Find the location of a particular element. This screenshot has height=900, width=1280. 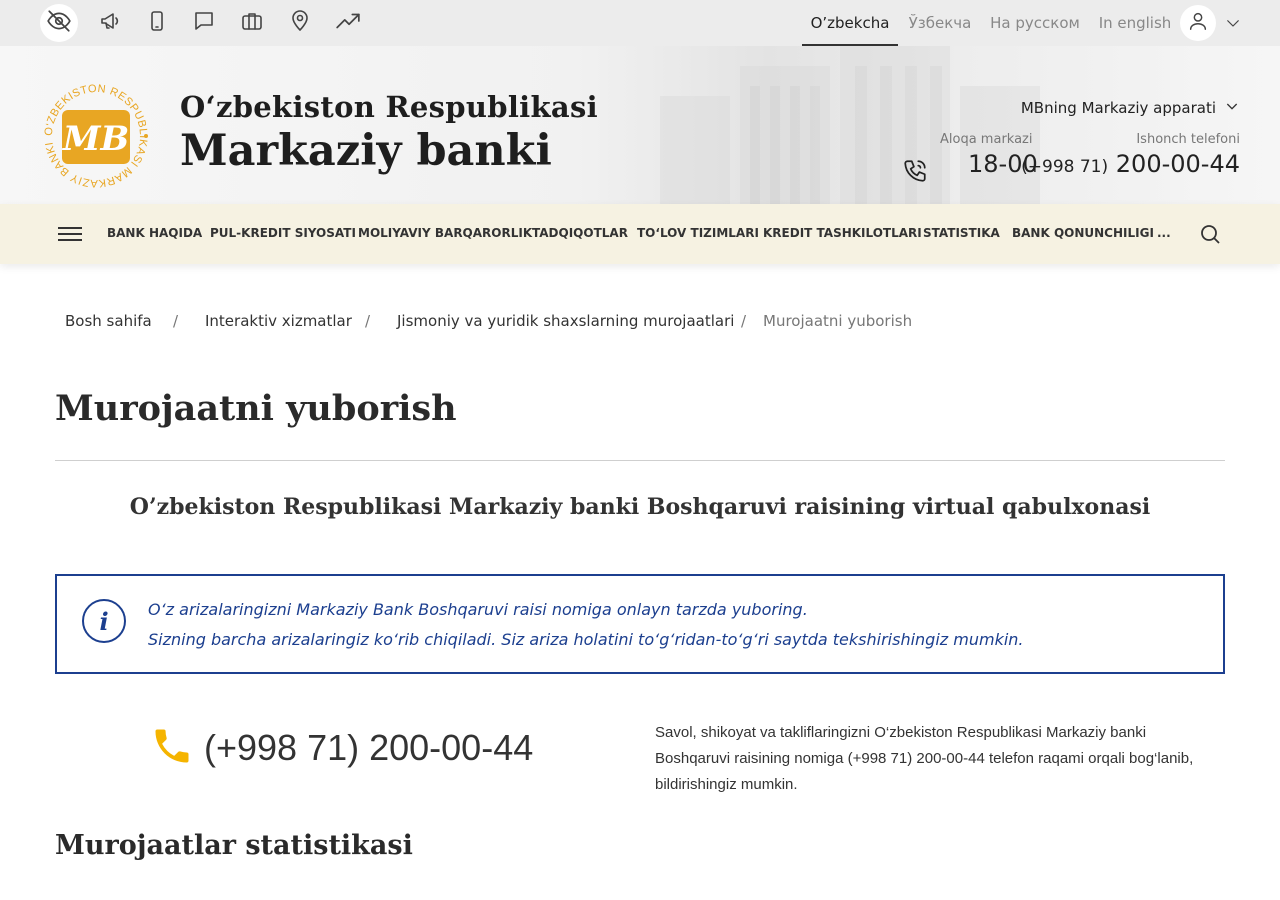

phone-call-icon is located at coordinates (915, 173).